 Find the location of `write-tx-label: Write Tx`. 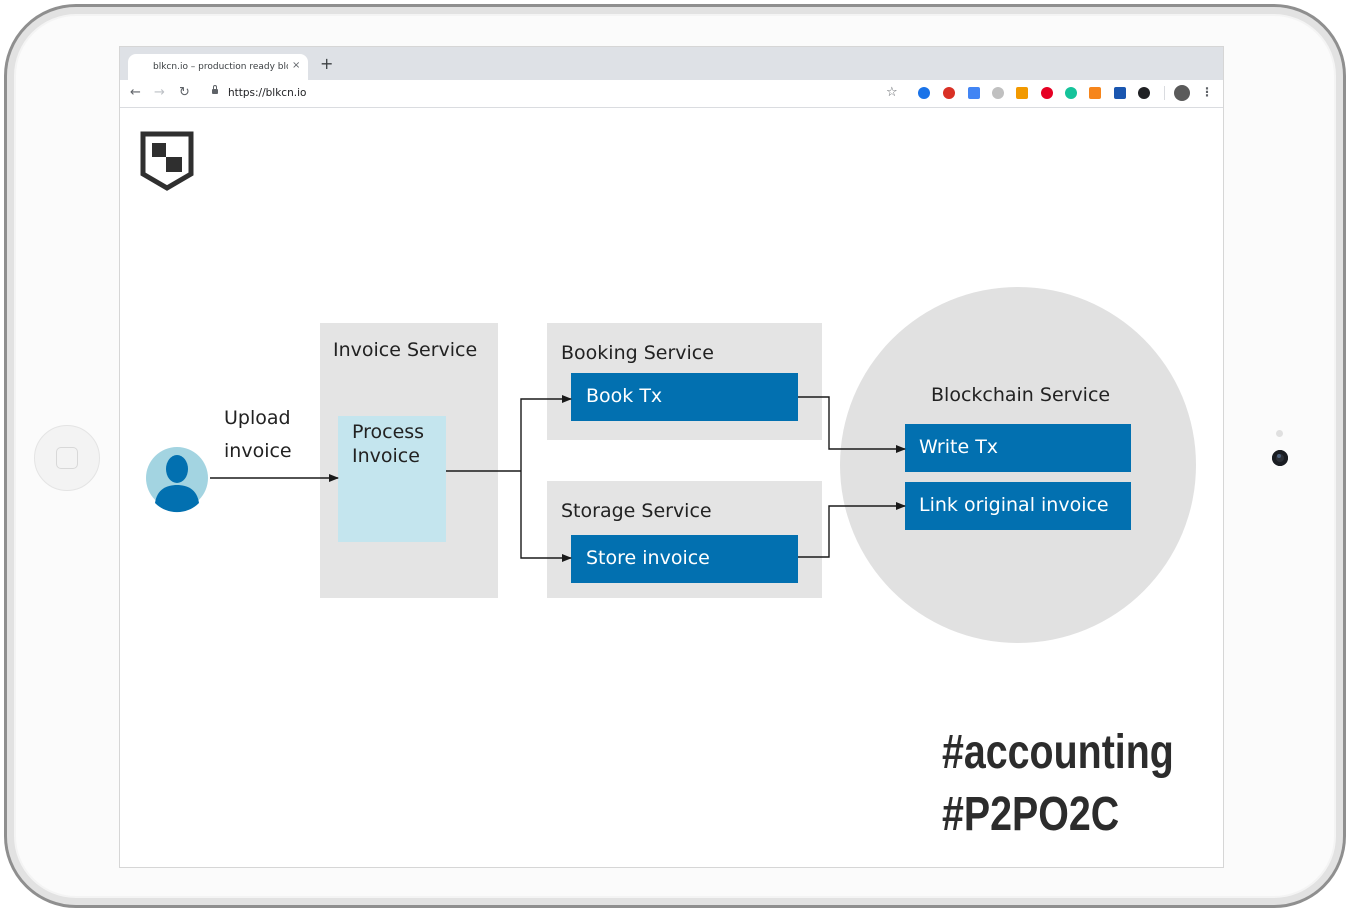

write-tx-label: Write Tx is located at coordinates (959, 447).